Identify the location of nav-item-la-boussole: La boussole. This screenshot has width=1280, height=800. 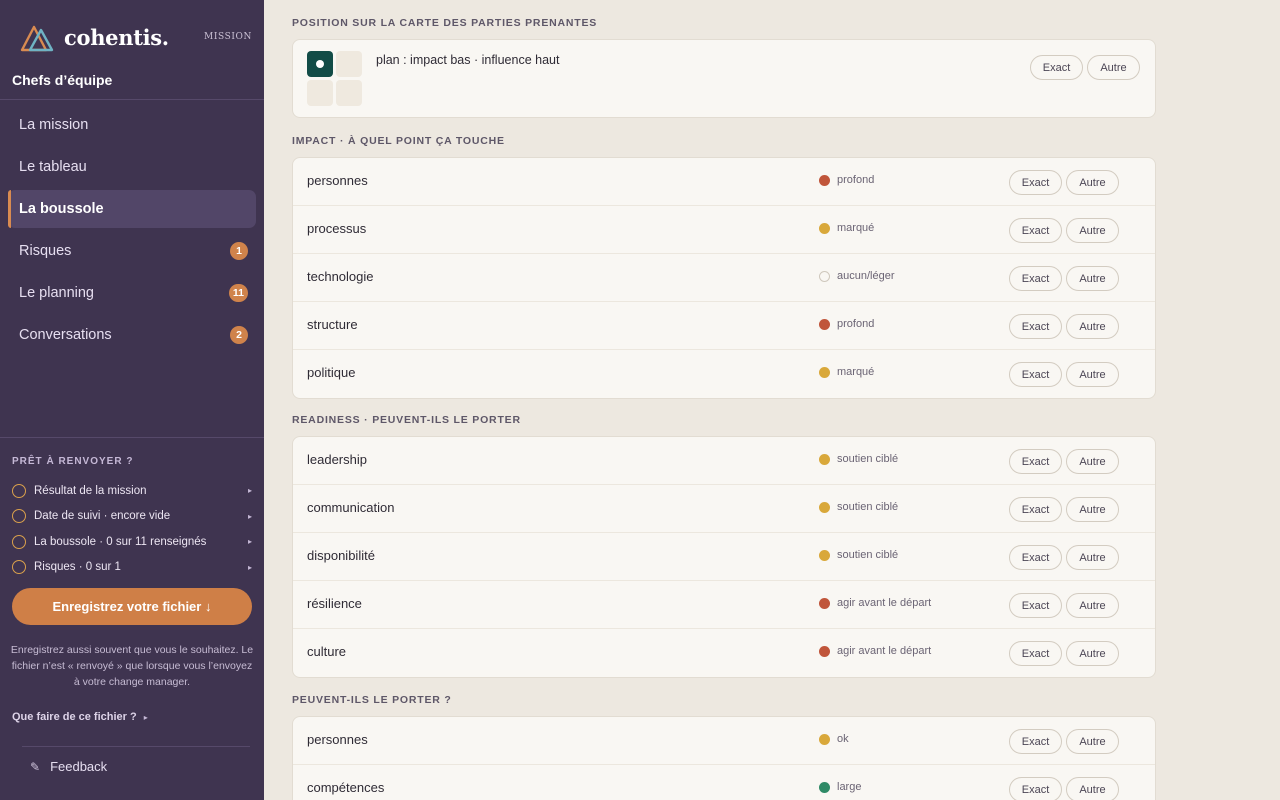
(132, 209).